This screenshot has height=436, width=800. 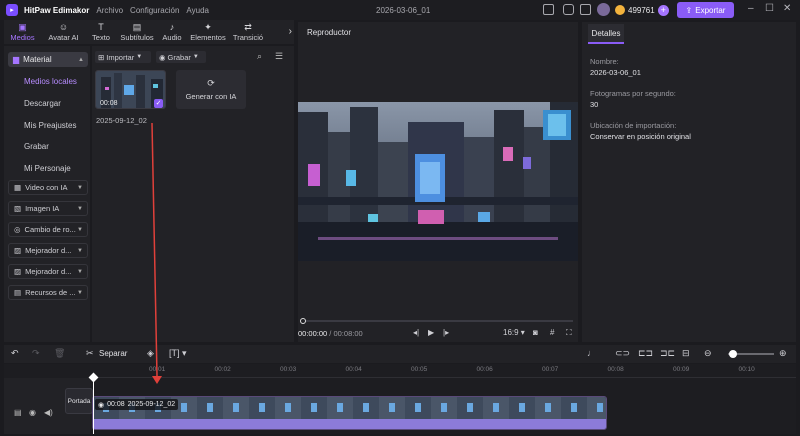 What do you see at coordinates (137, 32) in the screenshot?
I see `tab-subtitulos: ▤ Subtítulos` at bounding box center [137, 32].